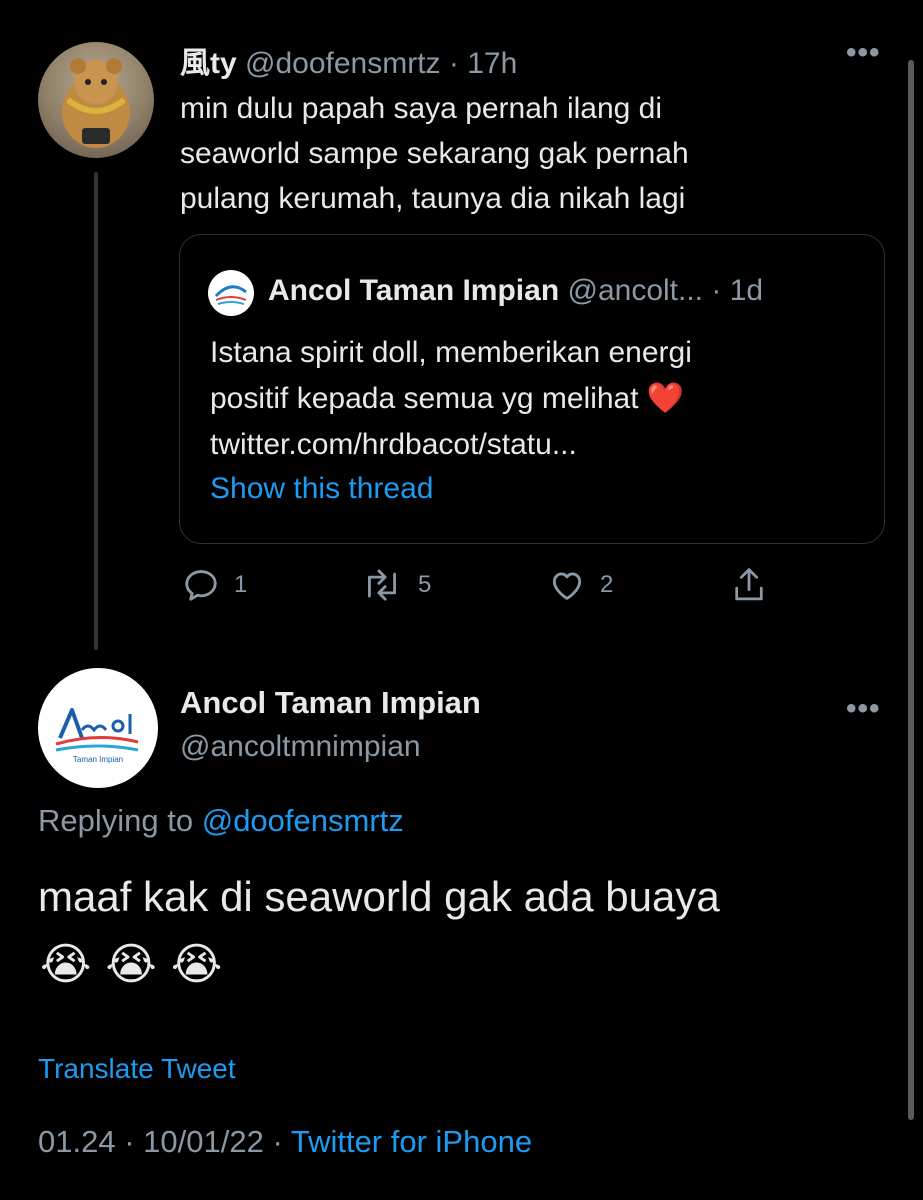 Image resolution: width=923 pixels, height=1200 pixels. I want to click on avatar-doofensmrtz, so click(96, 100).